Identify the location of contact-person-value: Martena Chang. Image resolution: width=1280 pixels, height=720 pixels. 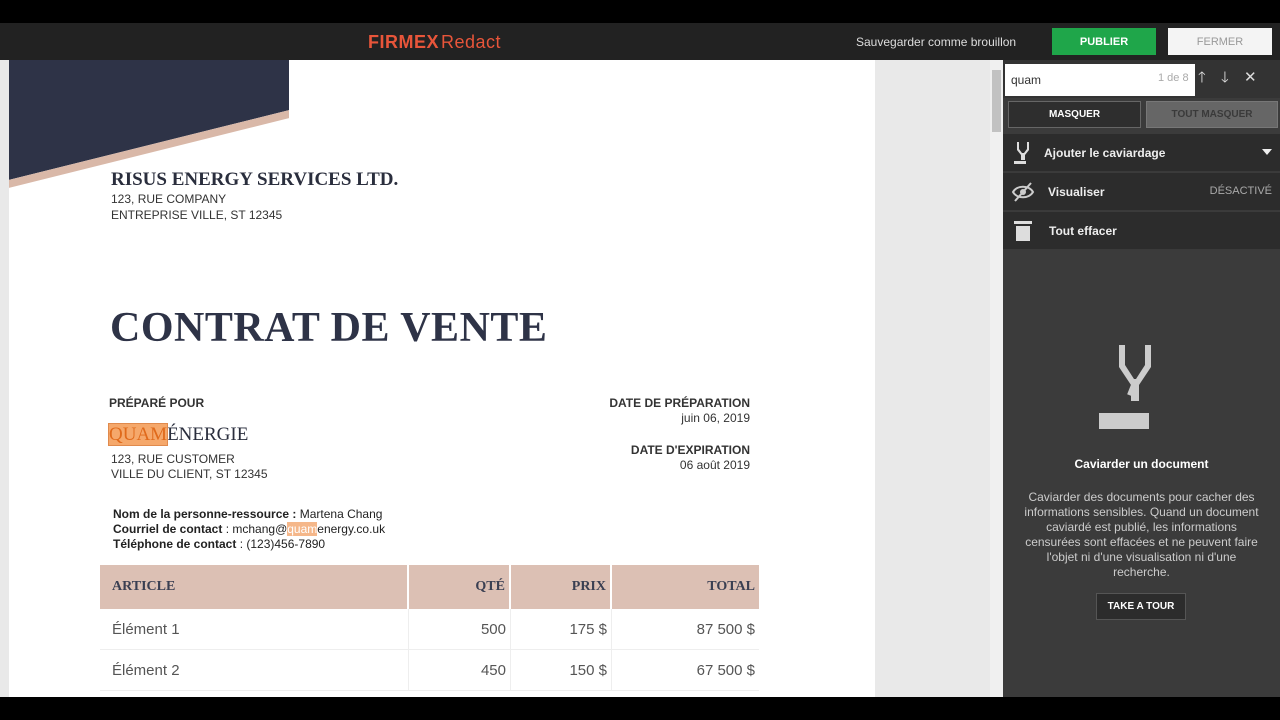
(341, 514).